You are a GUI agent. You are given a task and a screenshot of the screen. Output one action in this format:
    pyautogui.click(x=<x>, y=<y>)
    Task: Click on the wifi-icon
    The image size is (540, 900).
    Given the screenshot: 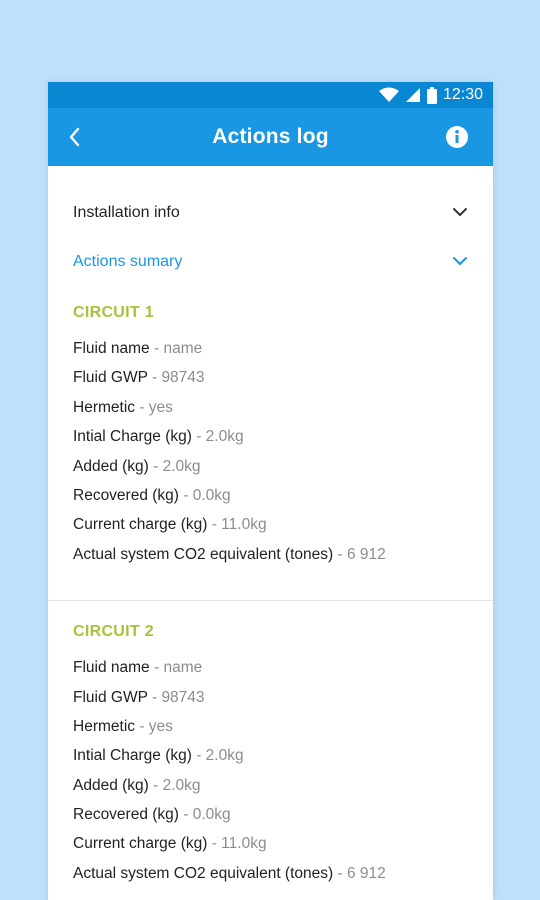 What is the action you would take?
    pyautogui.click(x=388, y=95)
    